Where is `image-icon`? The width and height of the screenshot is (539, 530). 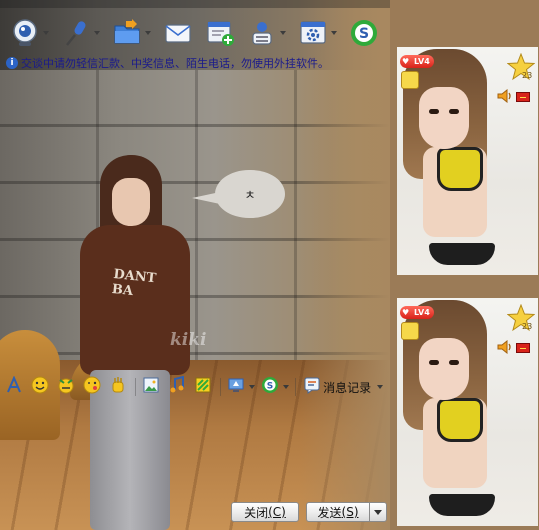 image-icon is located at coordinates (151, 387).